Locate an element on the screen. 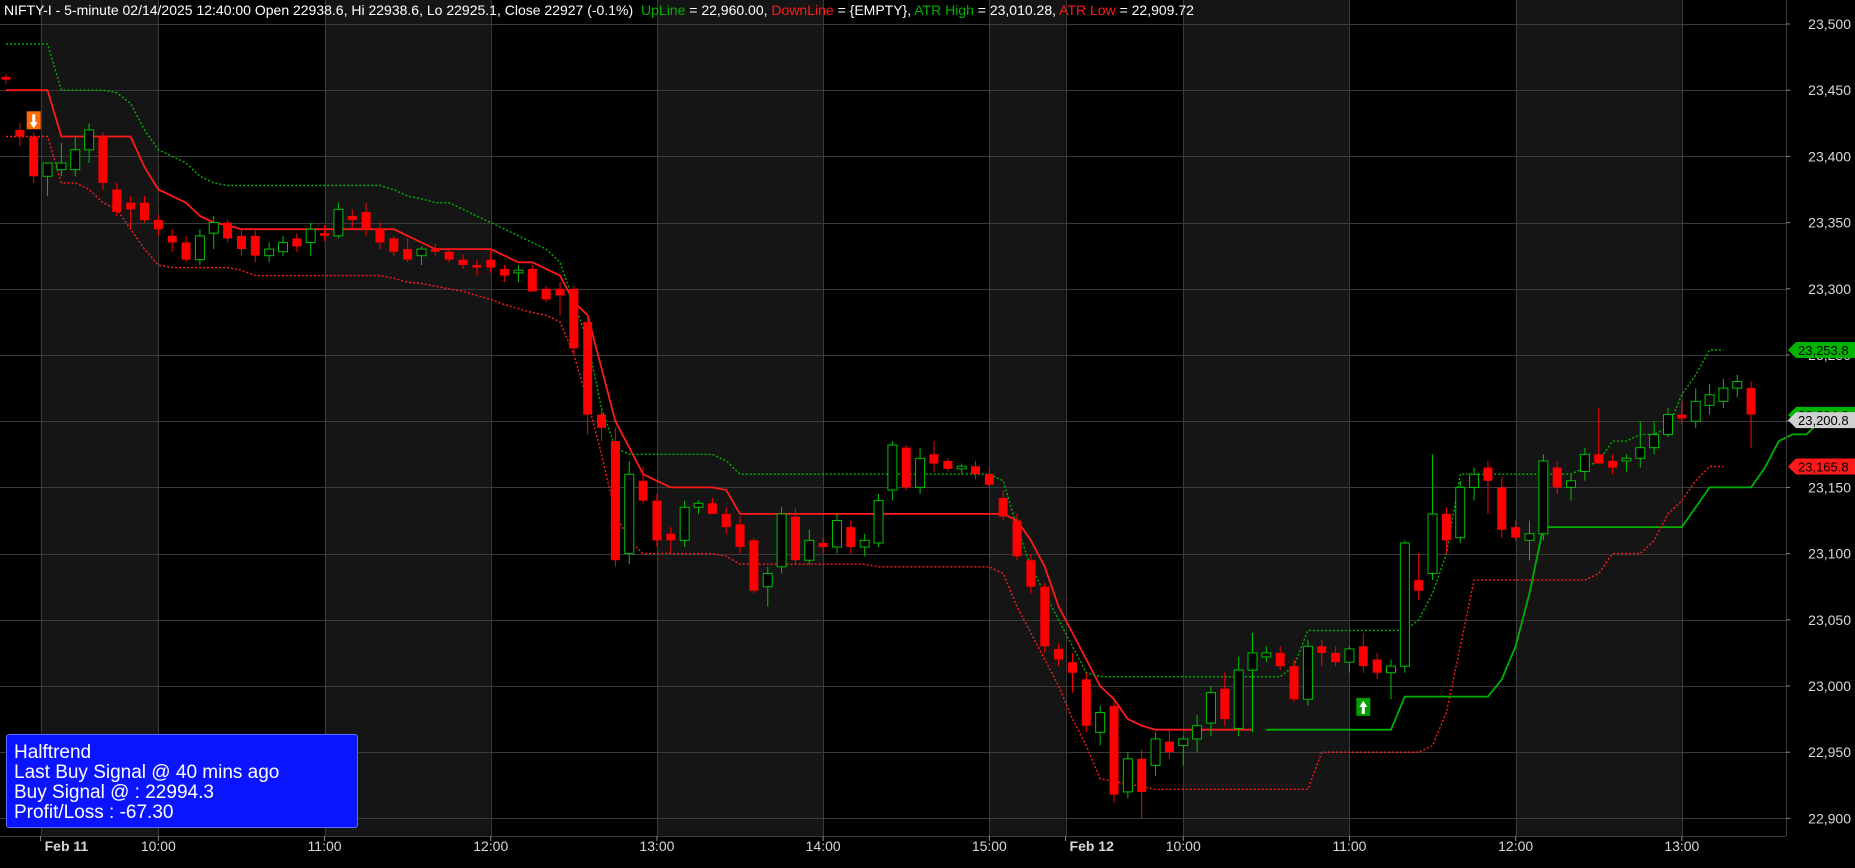 This screenshot has height=868, width=1855. price-tag: 23,165.8 is located at coordinates (1821, 466).